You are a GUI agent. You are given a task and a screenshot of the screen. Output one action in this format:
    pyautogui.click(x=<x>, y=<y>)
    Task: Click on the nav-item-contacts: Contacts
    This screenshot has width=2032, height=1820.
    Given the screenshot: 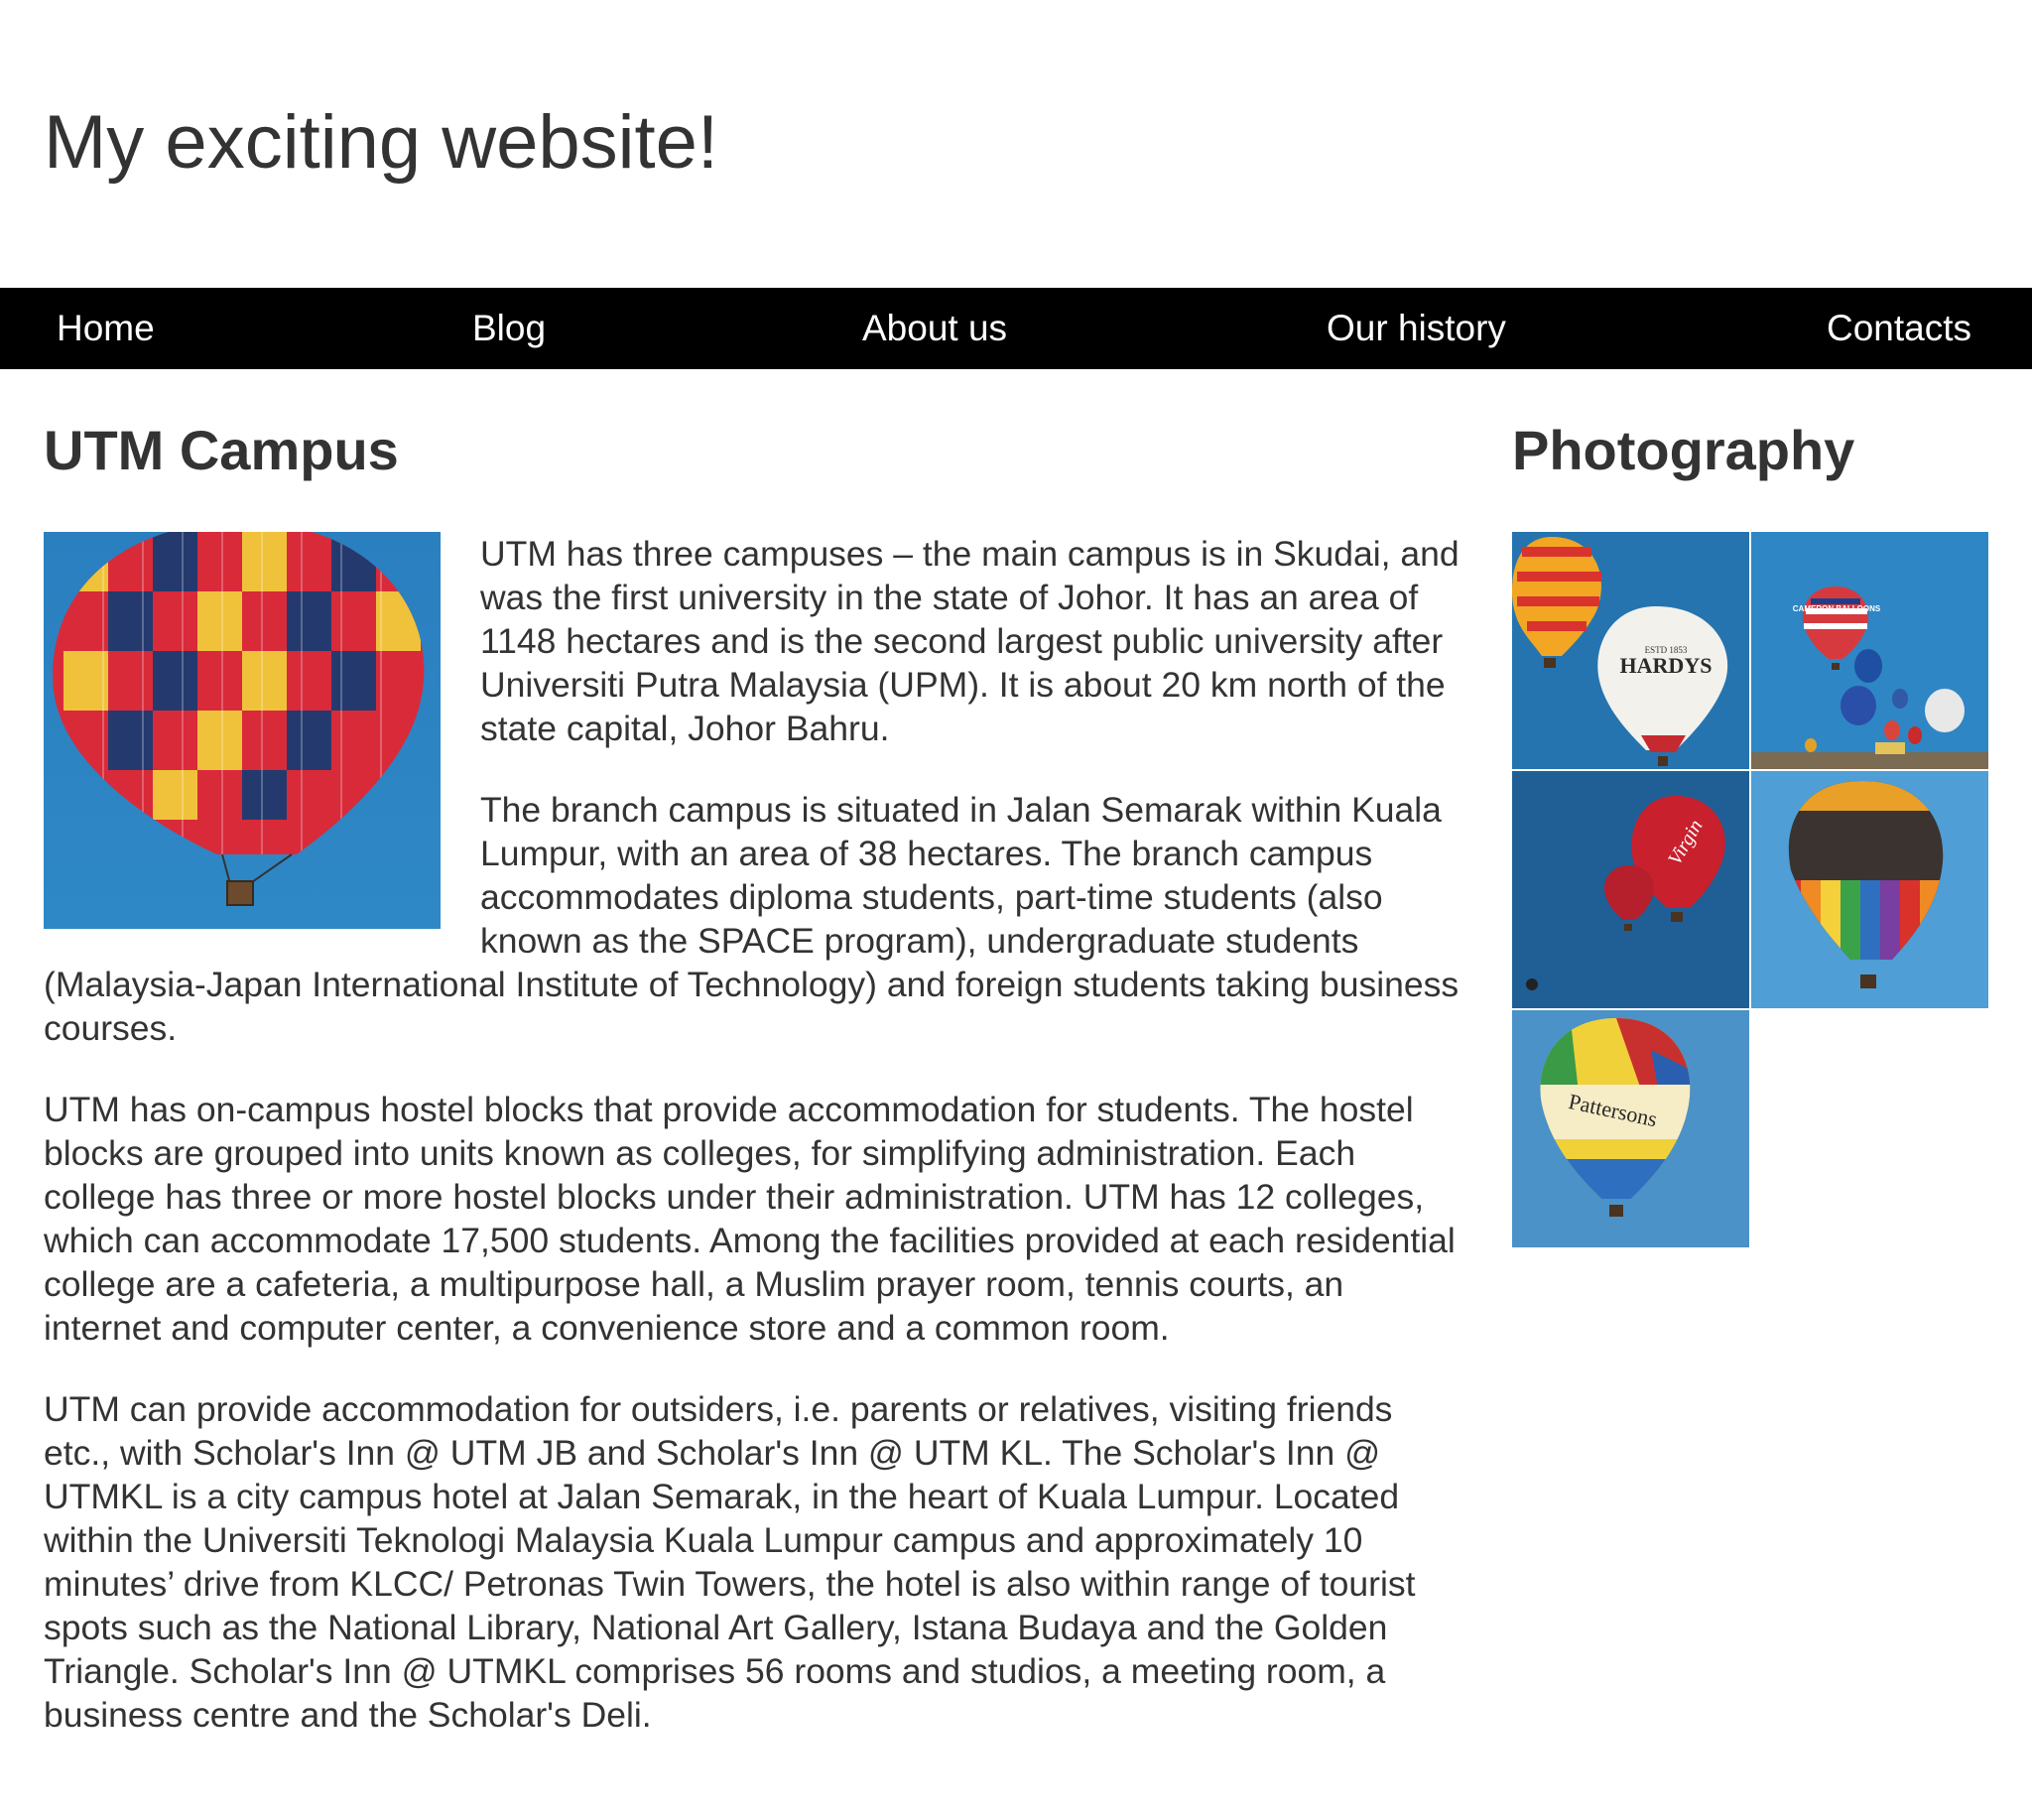 What is the action you would take?
    pyautogui.click(x=1899, y=328)
    